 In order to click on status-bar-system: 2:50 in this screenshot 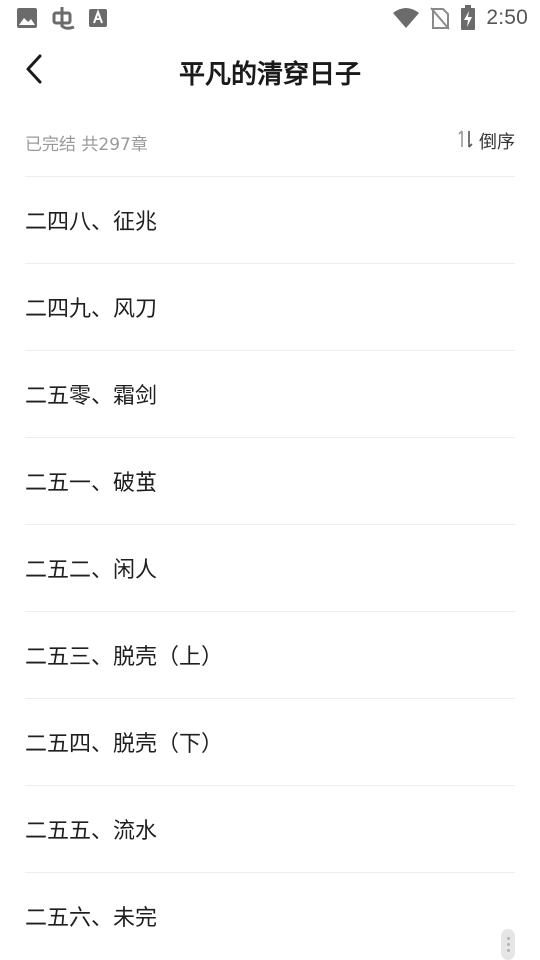, I will do `click(460, 18)`.